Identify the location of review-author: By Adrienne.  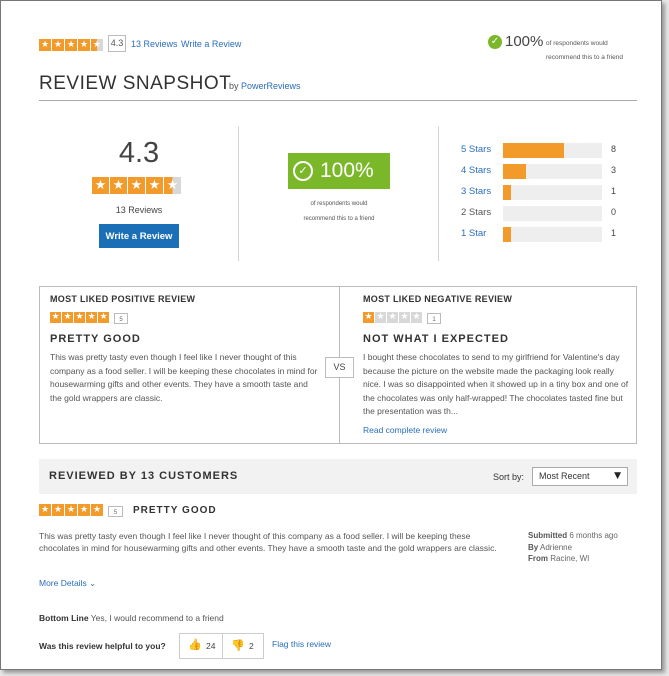
(583, 548).